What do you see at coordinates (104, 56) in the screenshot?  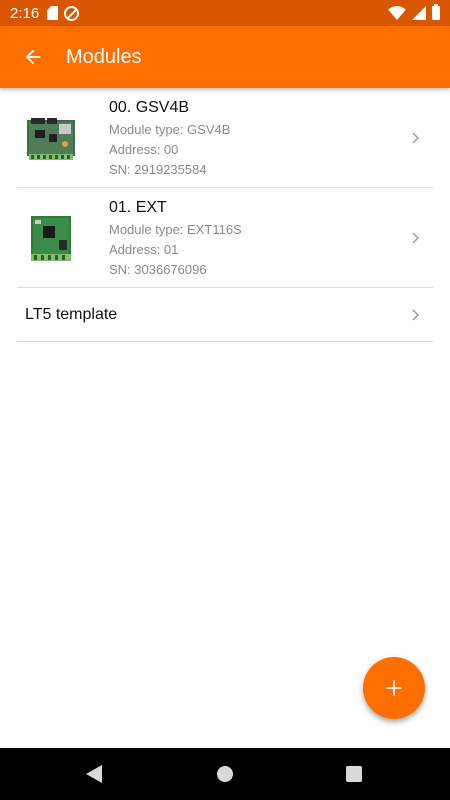 I see `page-title: Modules` at bounding box center [104, 56].